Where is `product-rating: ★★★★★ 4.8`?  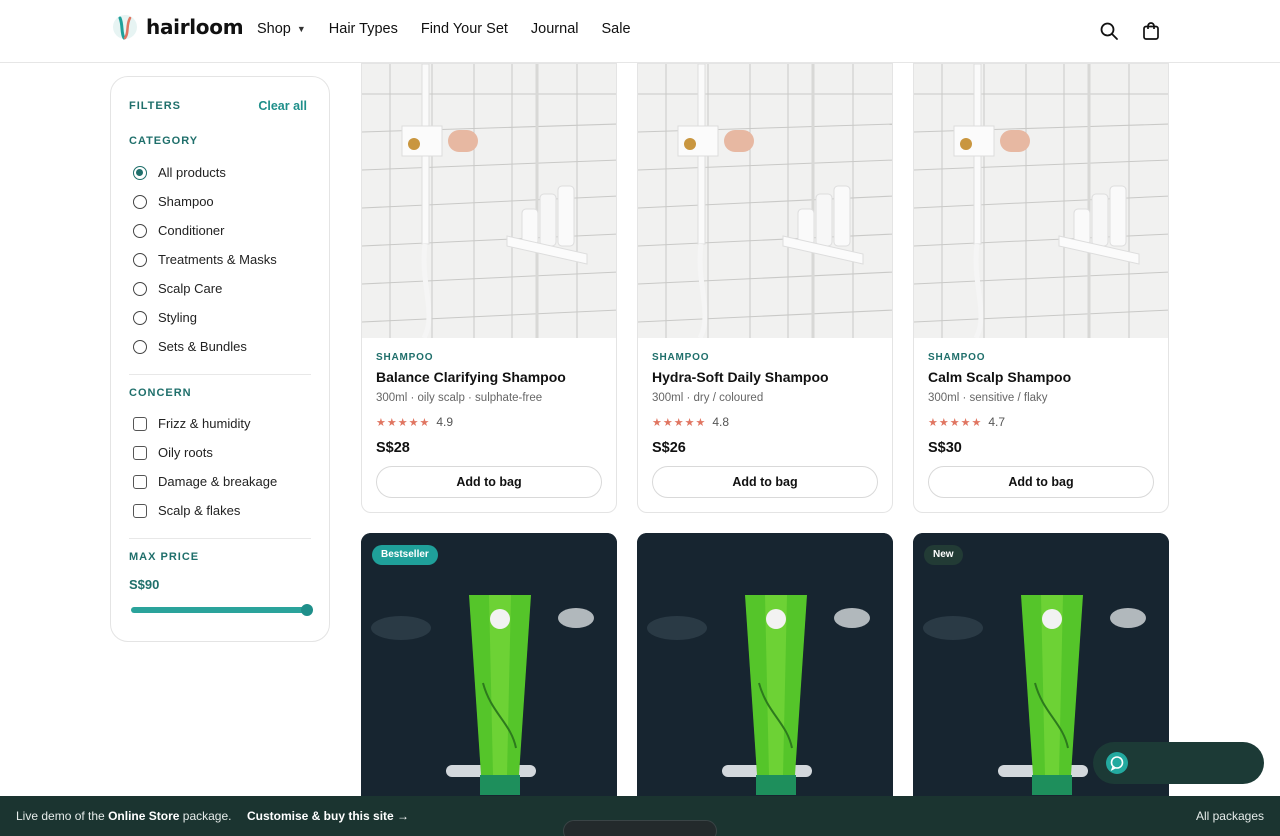 product-rating: ★★★★★ 4.8 is located at coordinates (690, 422).